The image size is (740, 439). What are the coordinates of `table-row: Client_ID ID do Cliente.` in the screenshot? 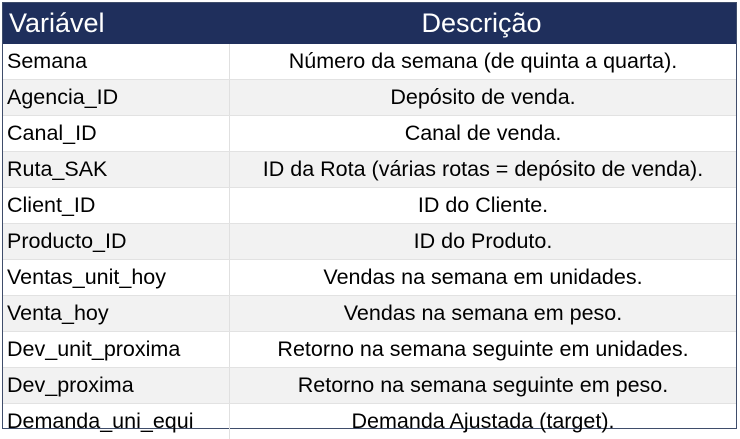 It's located at (369, 205).